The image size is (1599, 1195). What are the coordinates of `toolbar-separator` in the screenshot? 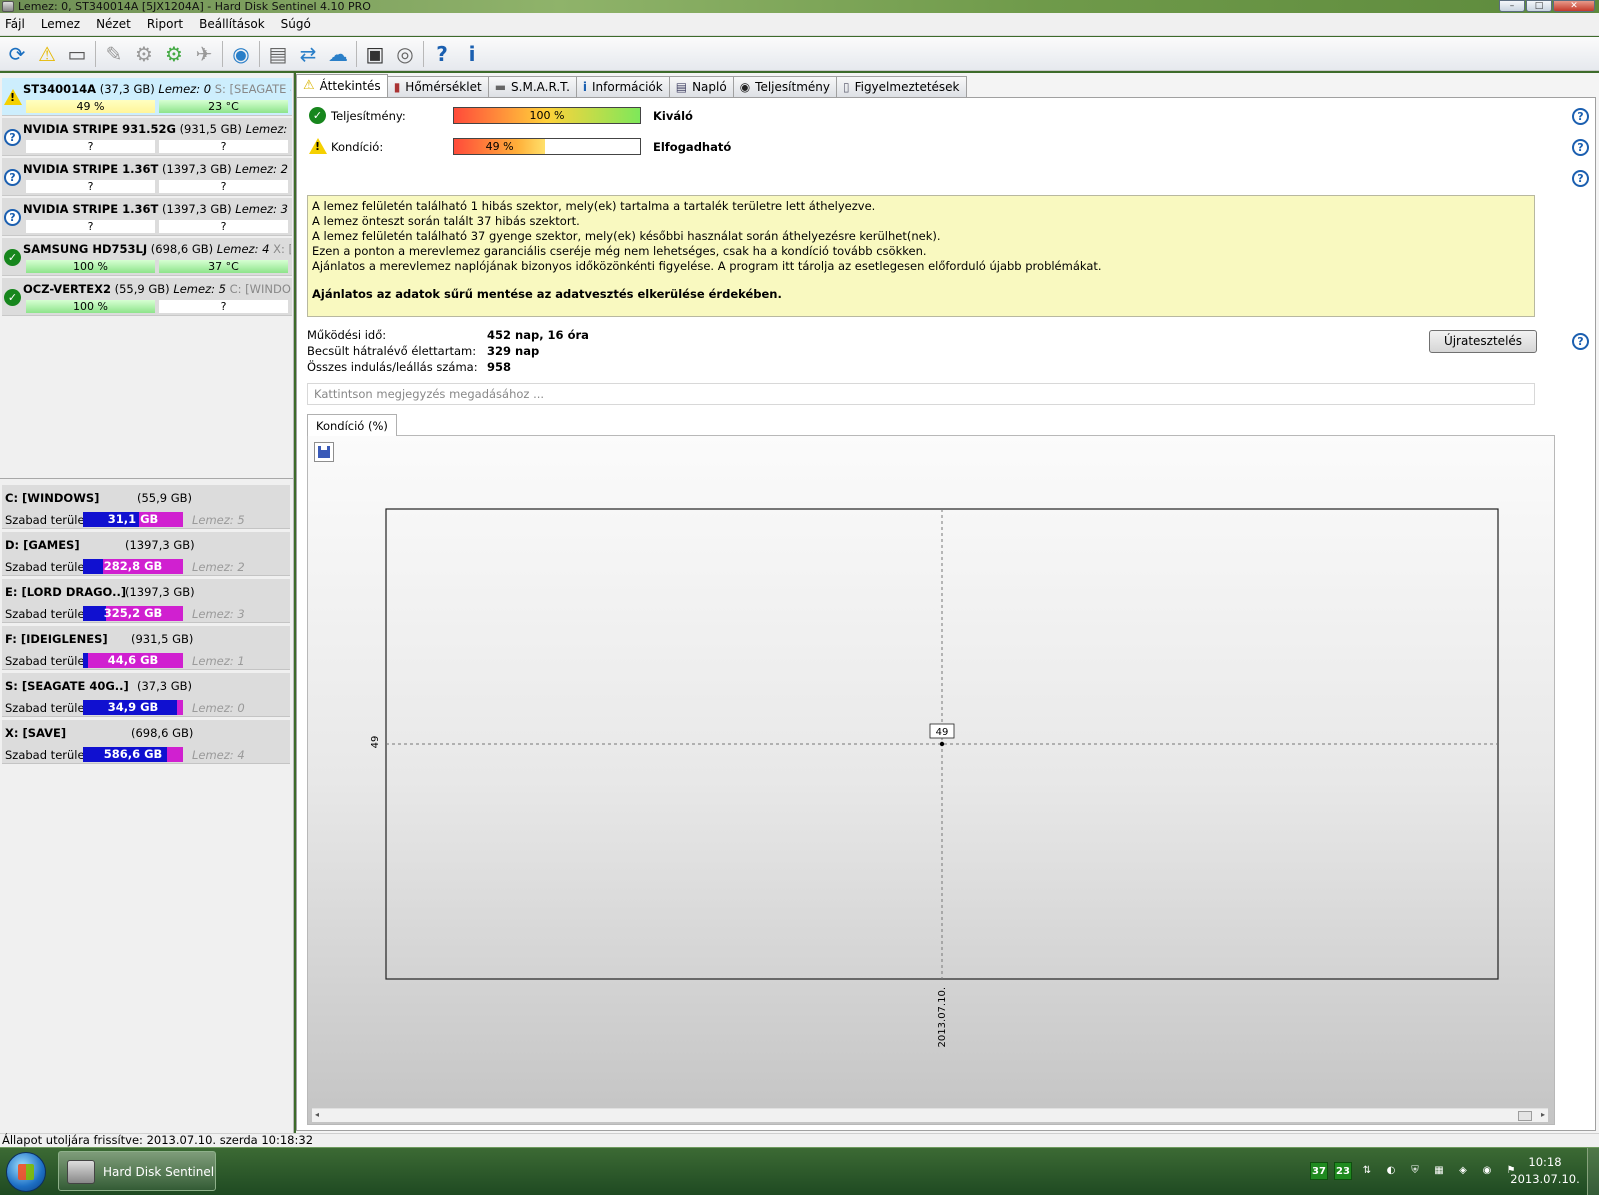 It's located at (95, 53).